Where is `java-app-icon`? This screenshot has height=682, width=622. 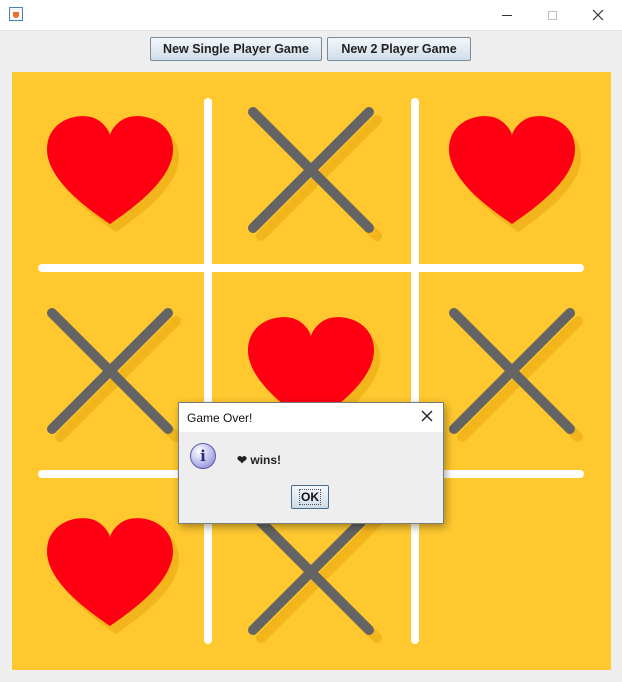
java-app-icon is located at coordinates (16, 14).